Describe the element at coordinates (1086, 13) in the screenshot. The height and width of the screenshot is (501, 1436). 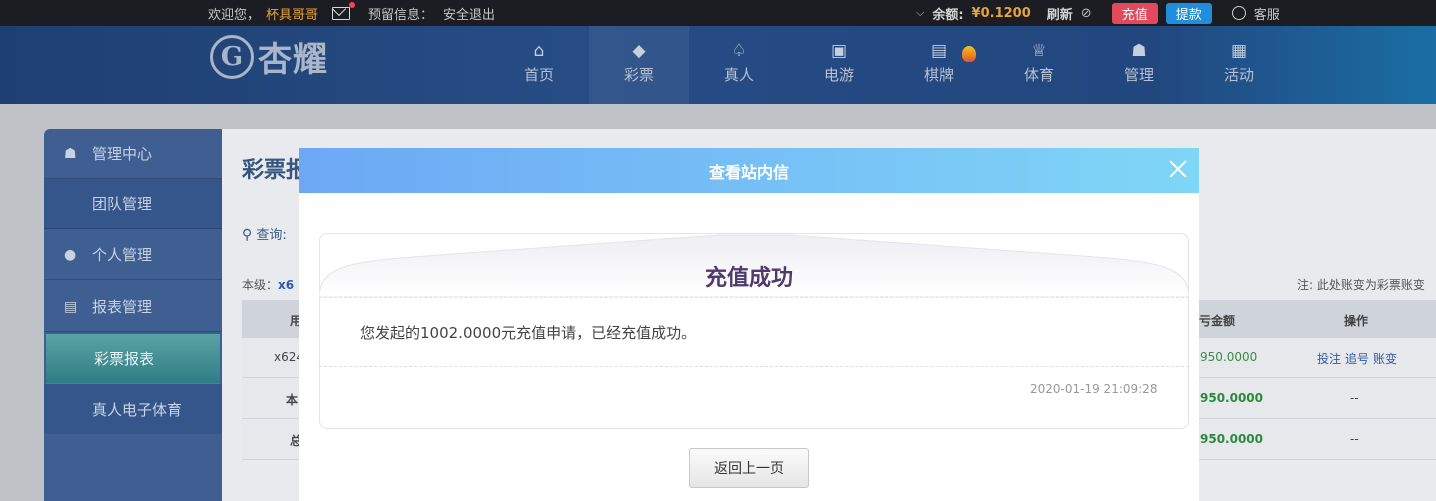
I see `hide-balance-icon: ⊘` at that location.